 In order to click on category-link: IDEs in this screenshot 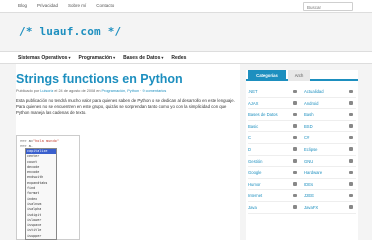, I will do `click(308, 184)`.